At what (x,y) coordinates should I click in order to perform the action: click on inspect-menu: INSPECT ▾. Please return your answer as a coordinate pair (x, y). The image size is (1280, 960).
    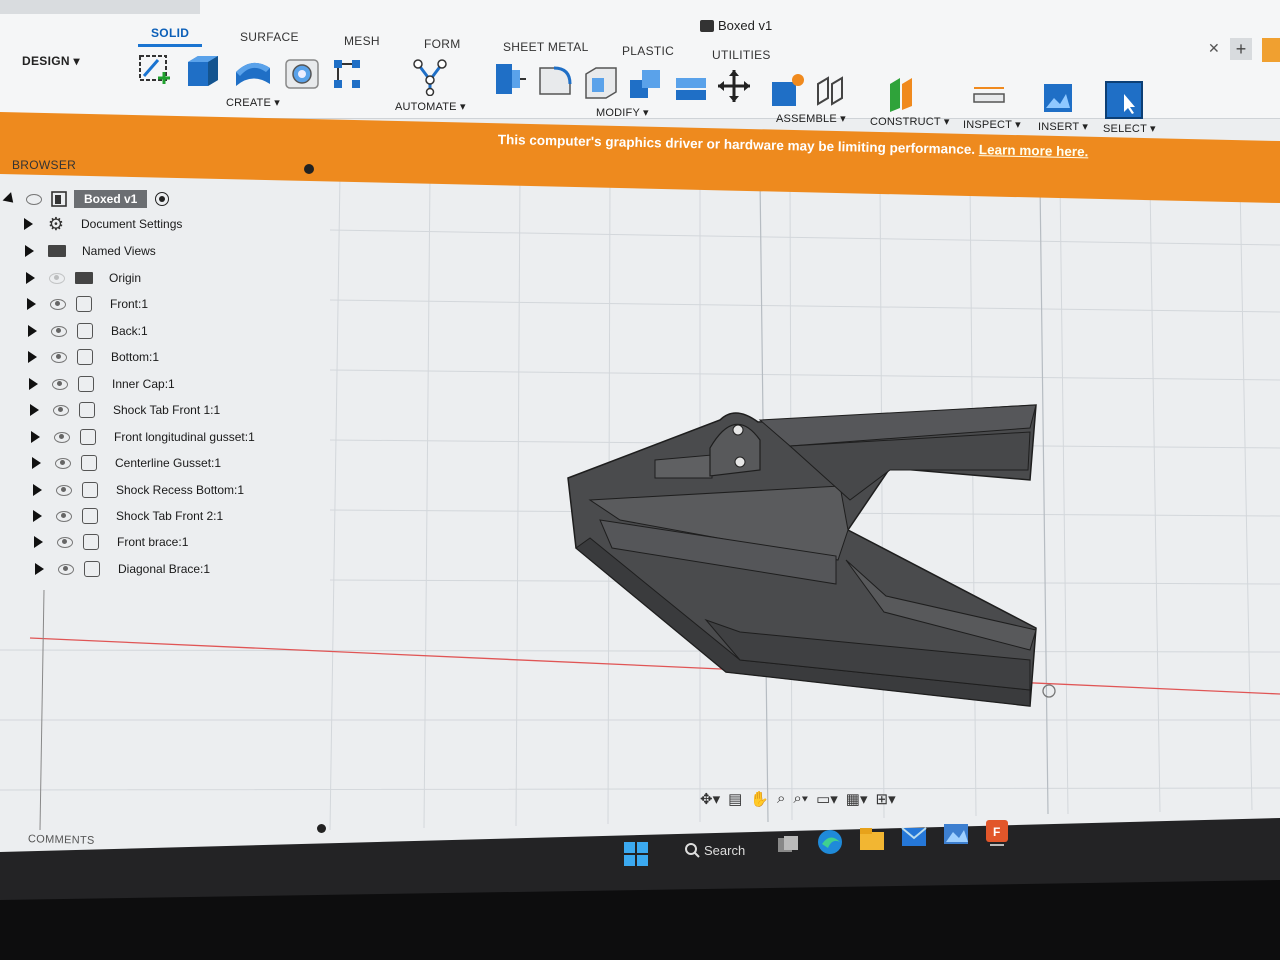
    Looking at the image, I should click on (992, 124).